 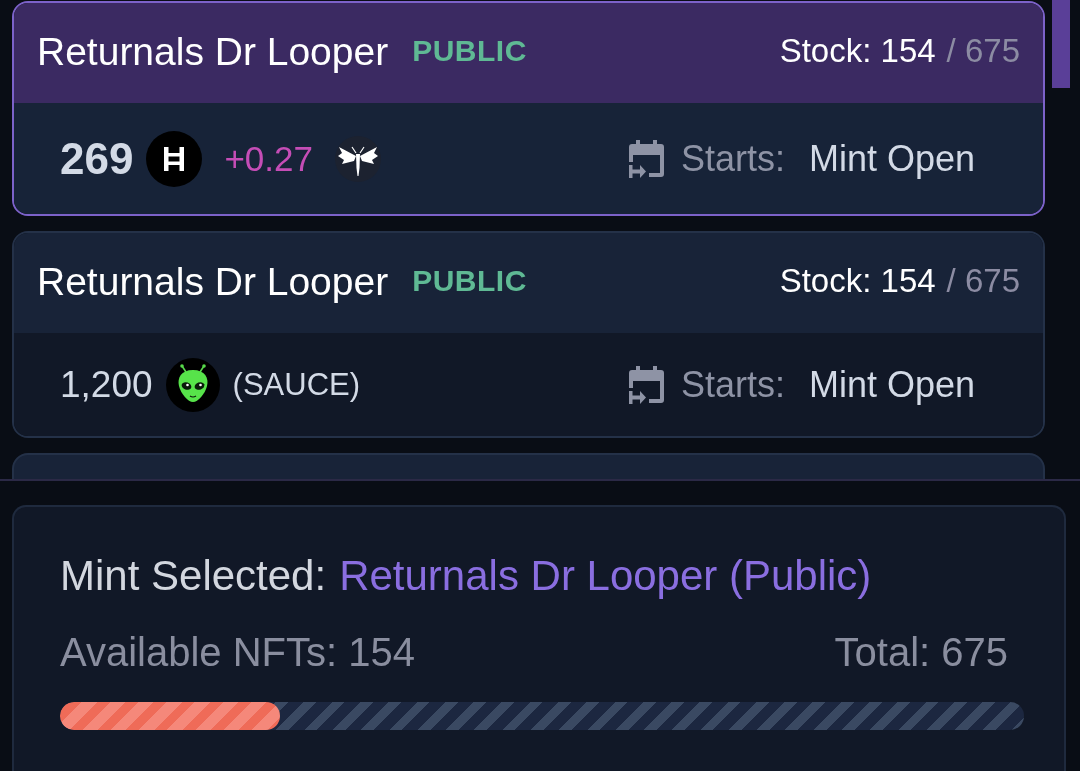 What do you see at coordinates (1061, 44) in the screenshot?
I see `scrollbar-thumb` at bounding box center [1061, 44].